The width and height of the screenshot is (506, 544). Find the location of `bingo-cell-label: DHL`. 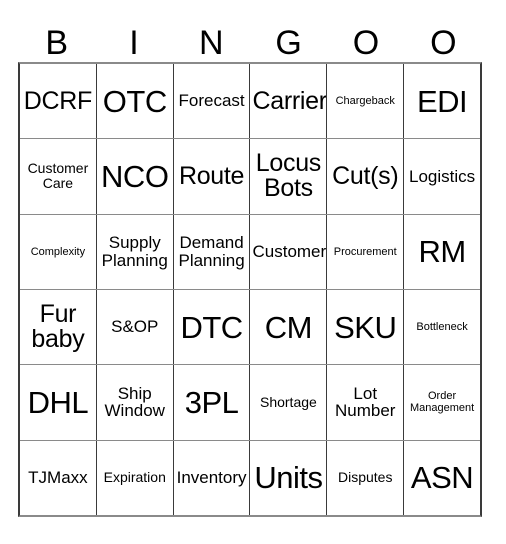

bingo-cell-label: DHL is located at coordinates (58, 402).